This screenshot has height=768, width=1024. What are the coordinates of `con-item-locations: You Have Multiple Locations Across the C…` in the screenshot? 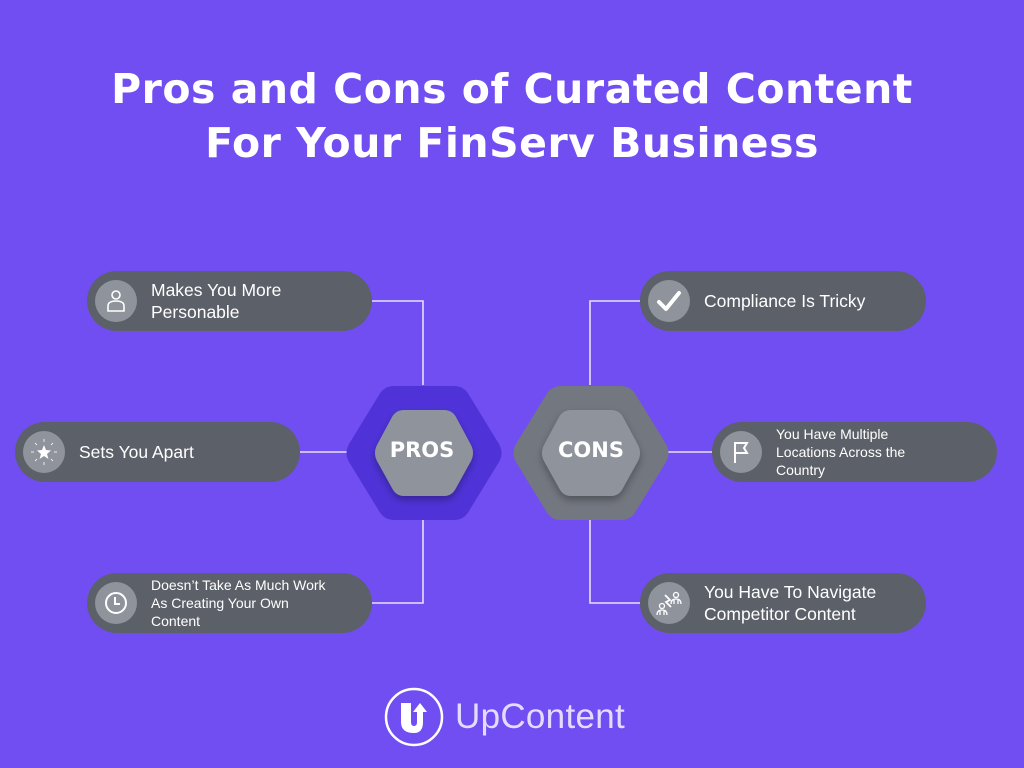 It's located at (854, 452).